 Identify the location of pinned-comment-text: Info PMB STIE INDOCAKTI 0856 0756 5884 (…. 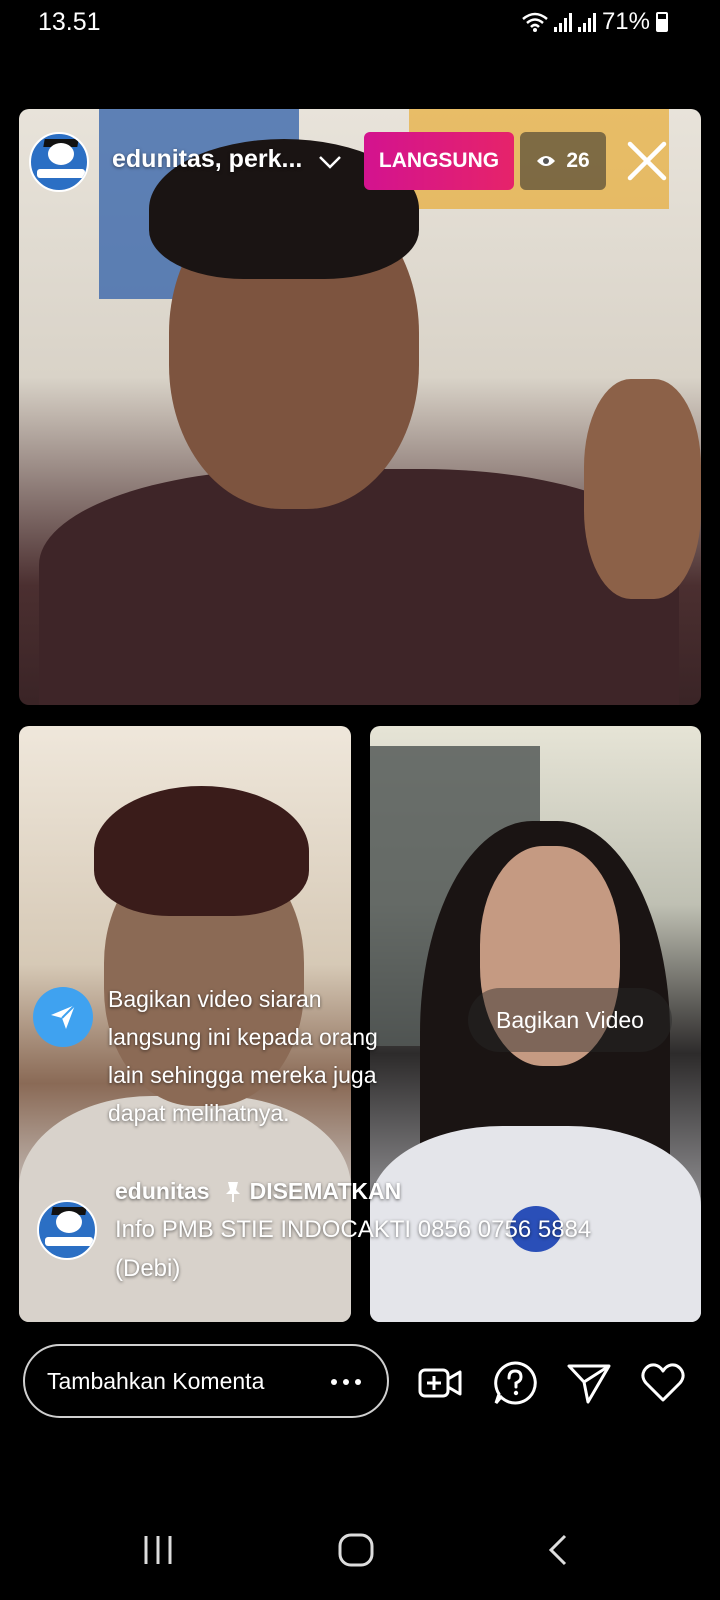
(353, 1249).